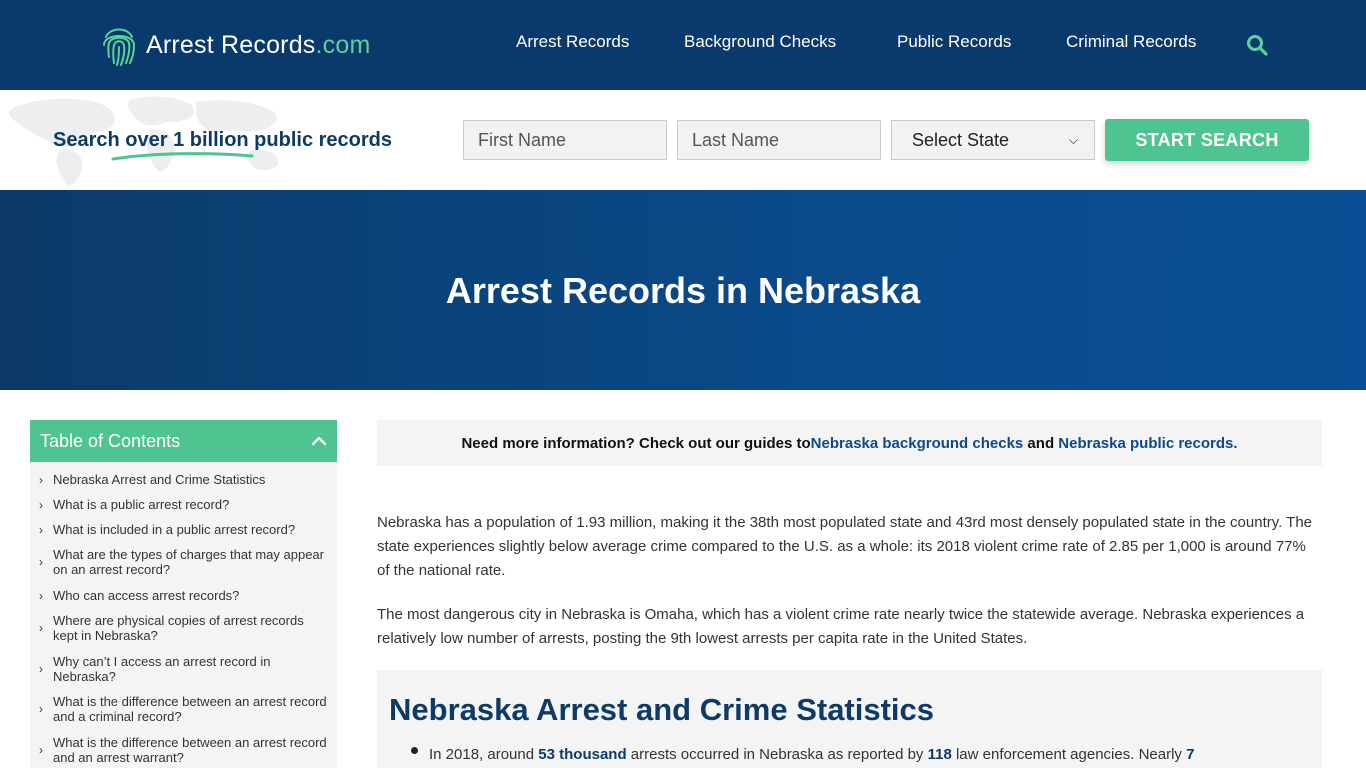  I want to click on toc-item: › Who can access arrest records?, so click(183, 595).